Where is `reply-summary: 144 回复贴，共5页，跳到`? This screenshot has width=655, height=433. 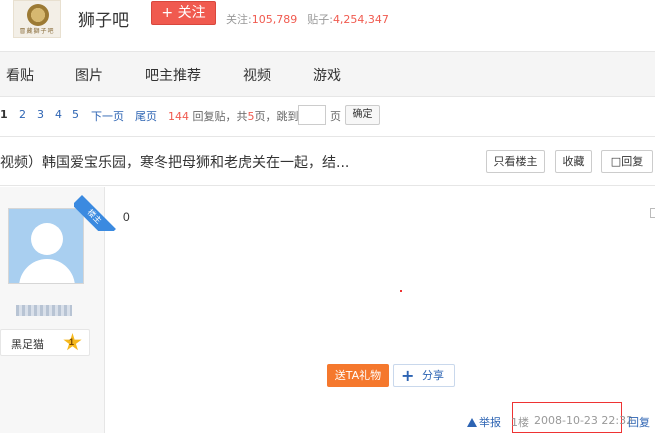 reply-summary: 144 回复贴，共5页，跳到 is located at coordinates (233, 116).